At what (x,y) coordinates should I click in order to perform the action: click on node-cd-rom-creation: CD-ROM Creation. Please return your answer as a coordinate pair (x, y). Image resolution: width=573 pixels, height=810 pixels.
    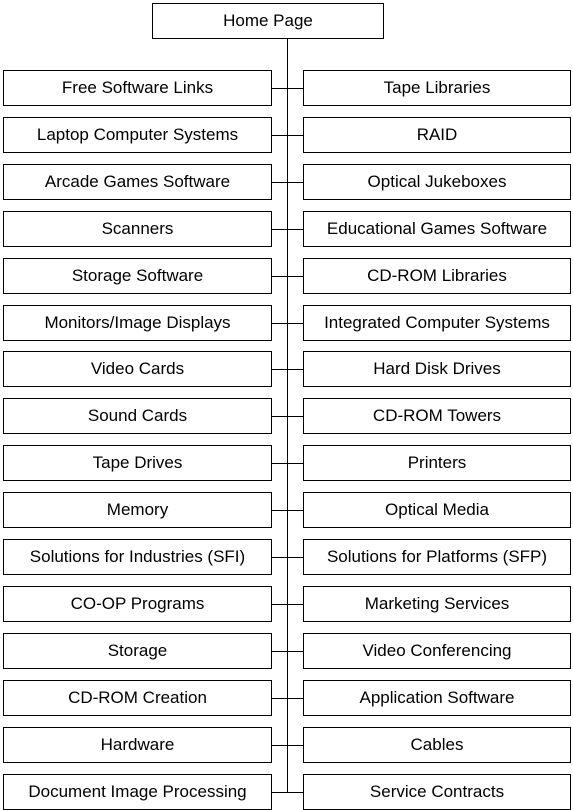
    Looking at the image, I should click on (137, 698).